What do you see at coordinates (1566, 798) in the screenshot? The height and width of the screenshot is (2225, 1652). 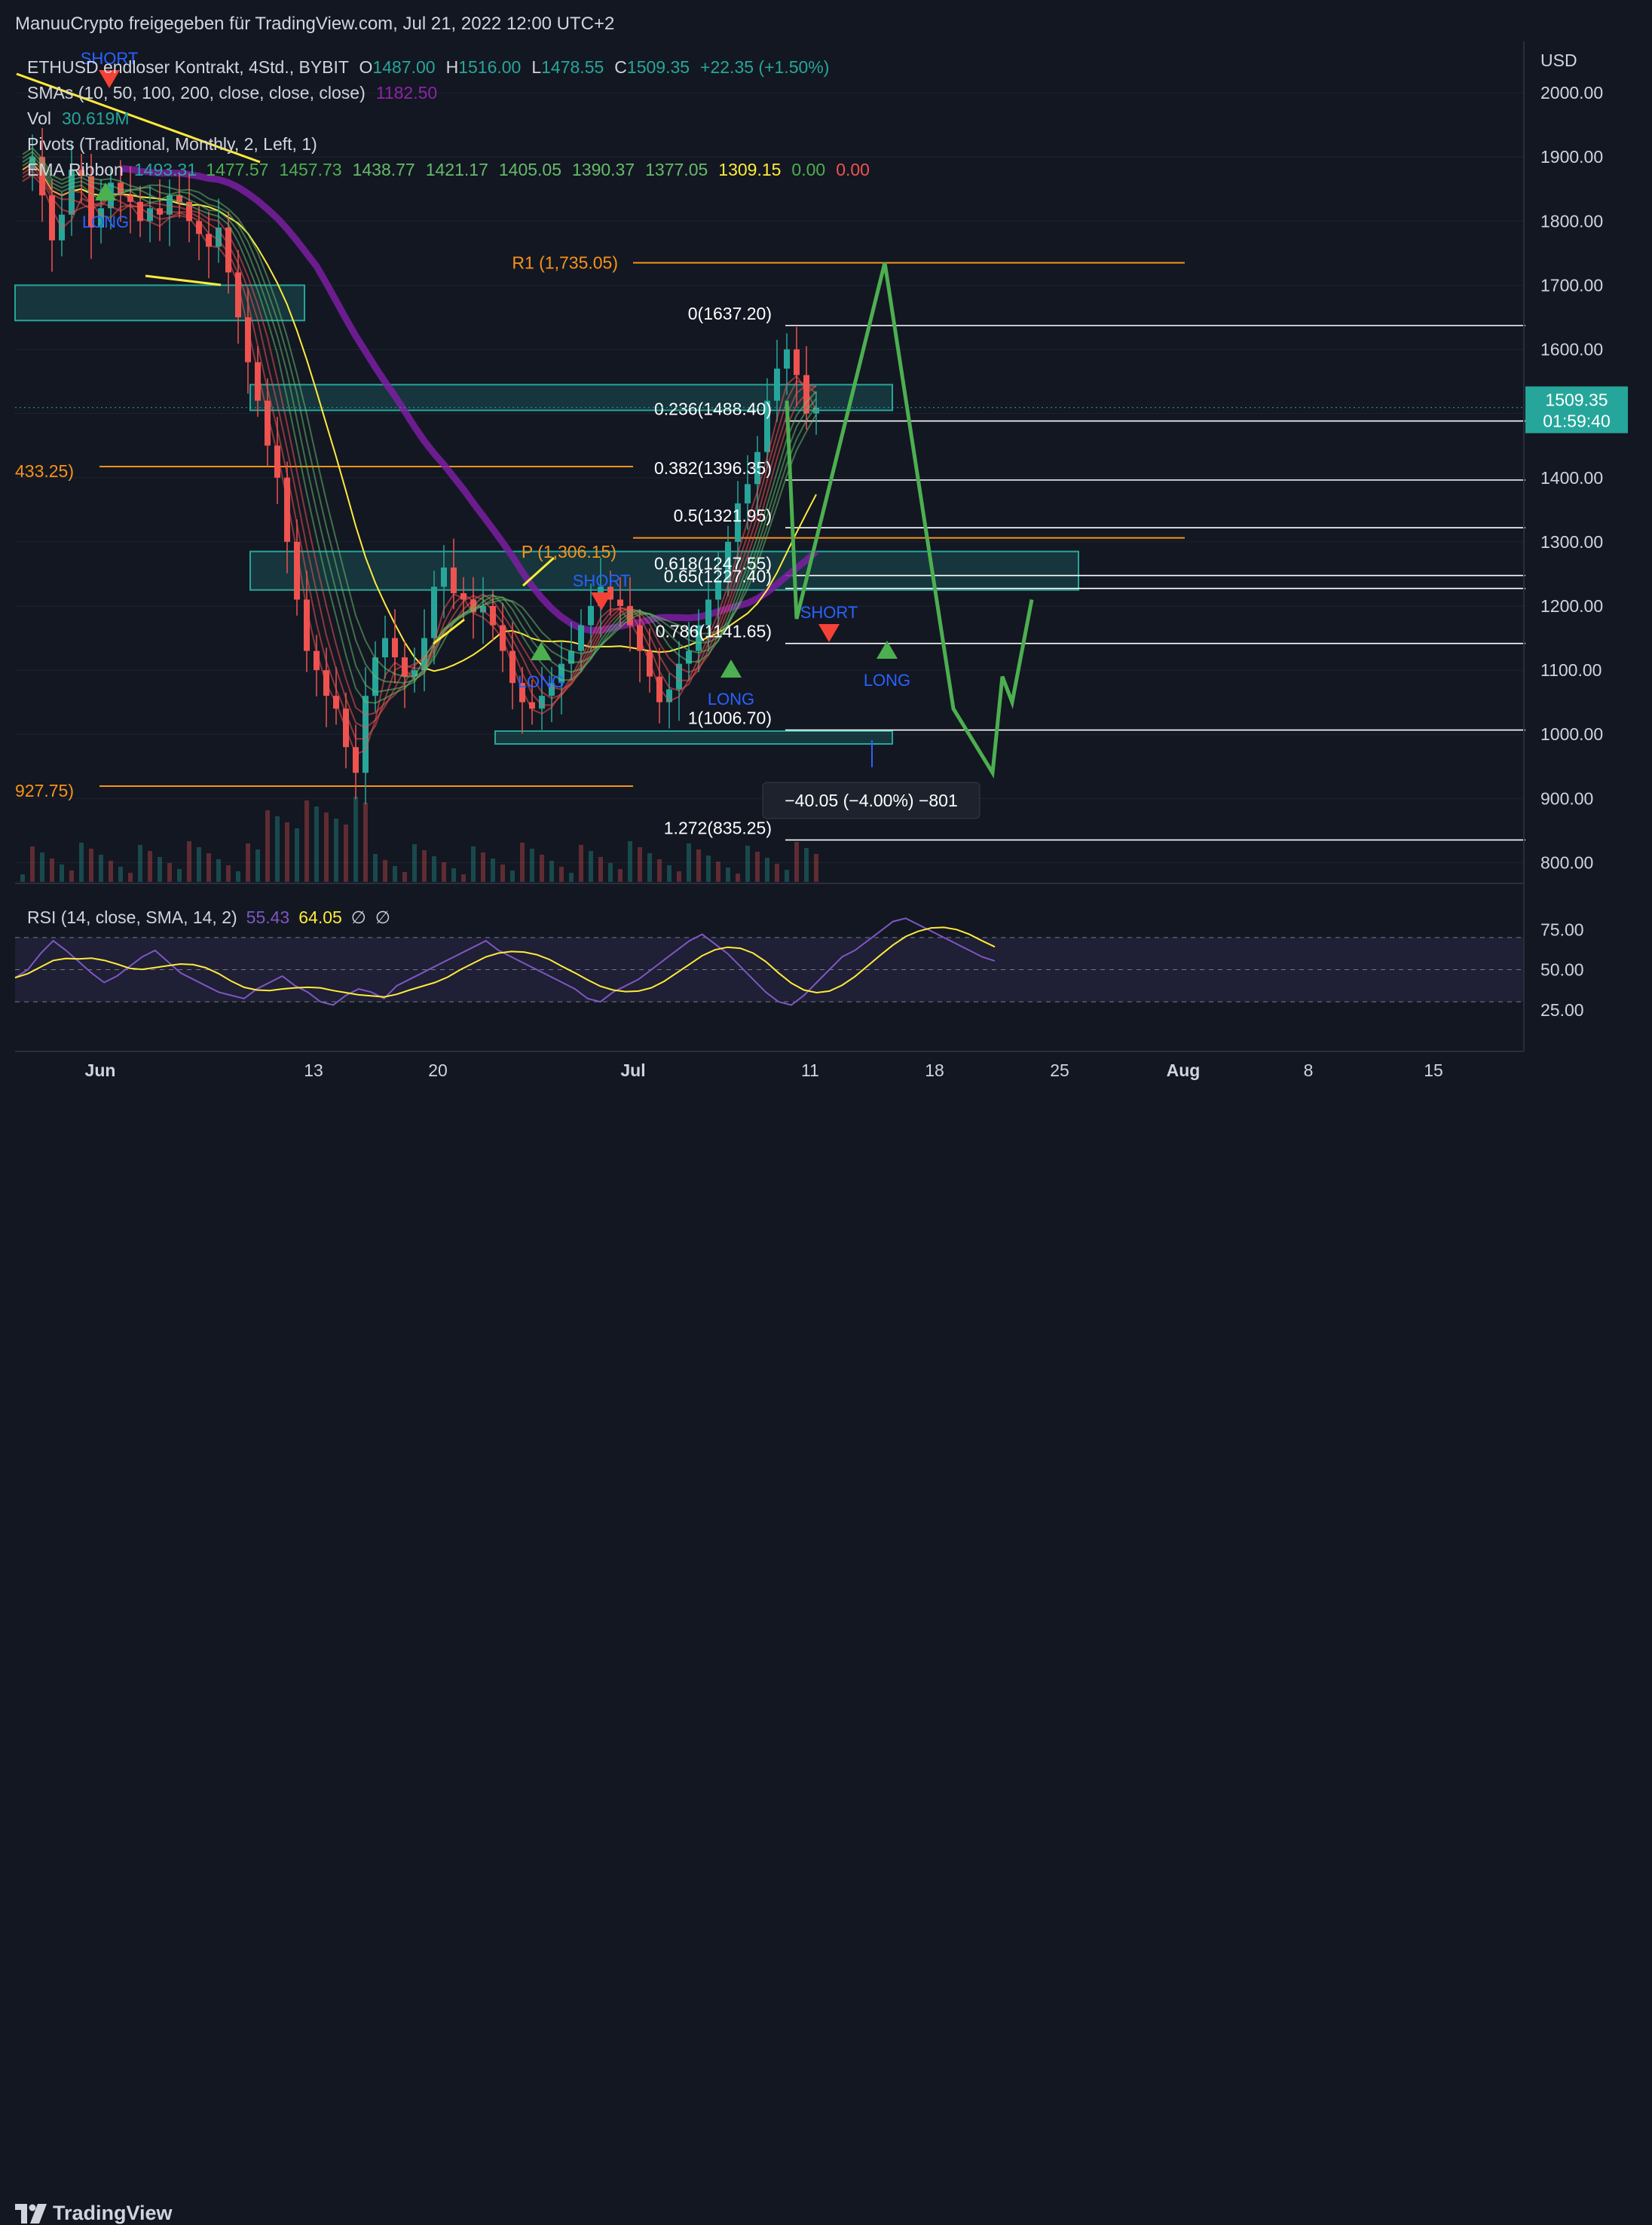 I see `price-tick-label: 900.00` at bounding box center [1566, 798].